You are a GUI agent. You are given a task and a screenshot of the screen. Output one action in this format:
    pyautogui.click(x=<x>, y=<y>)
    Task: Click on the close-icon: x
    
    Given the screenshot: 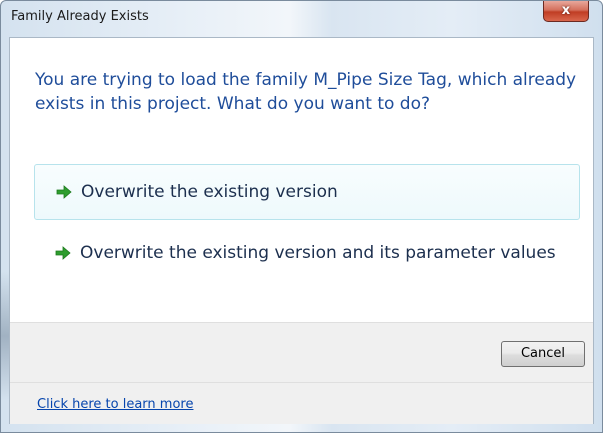 What is the action you would take?
    pyautogui.click(x=566, y=10)
    